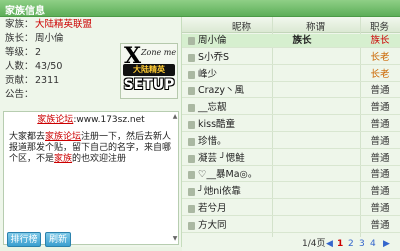  Describe the element at coordinates (291, 159) in the screenshot. I see `member-row: 凝芸 ╯愢鮭 普通` at that location.